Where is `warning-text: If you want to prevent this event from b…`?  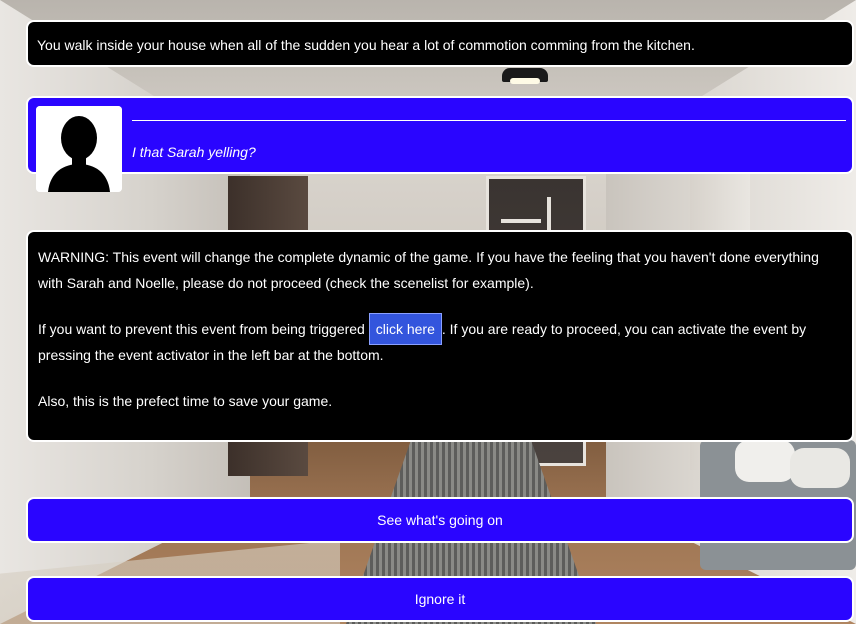 warning-text: If you want to prevent this event from b… is located at coordinates (201, 329).